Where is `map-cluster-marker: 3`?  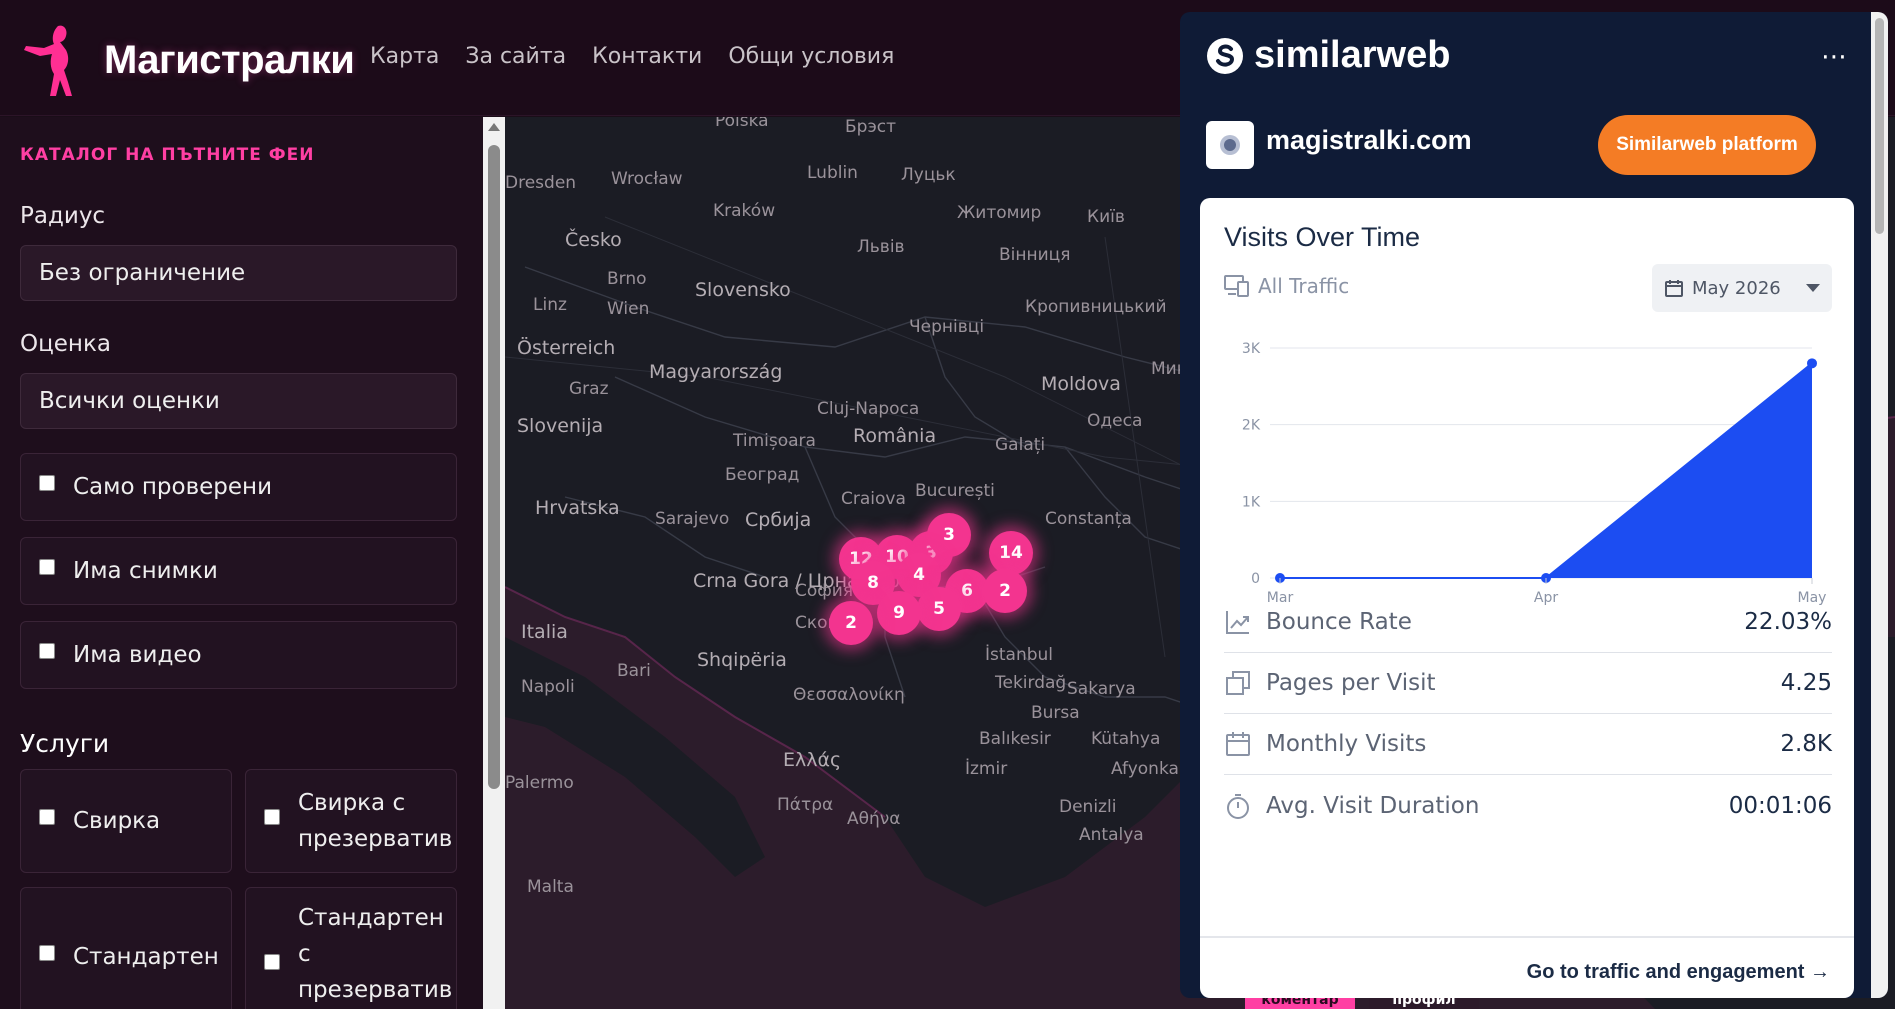
map-cluster-marker: 3 is located at coordinates (949, 535).